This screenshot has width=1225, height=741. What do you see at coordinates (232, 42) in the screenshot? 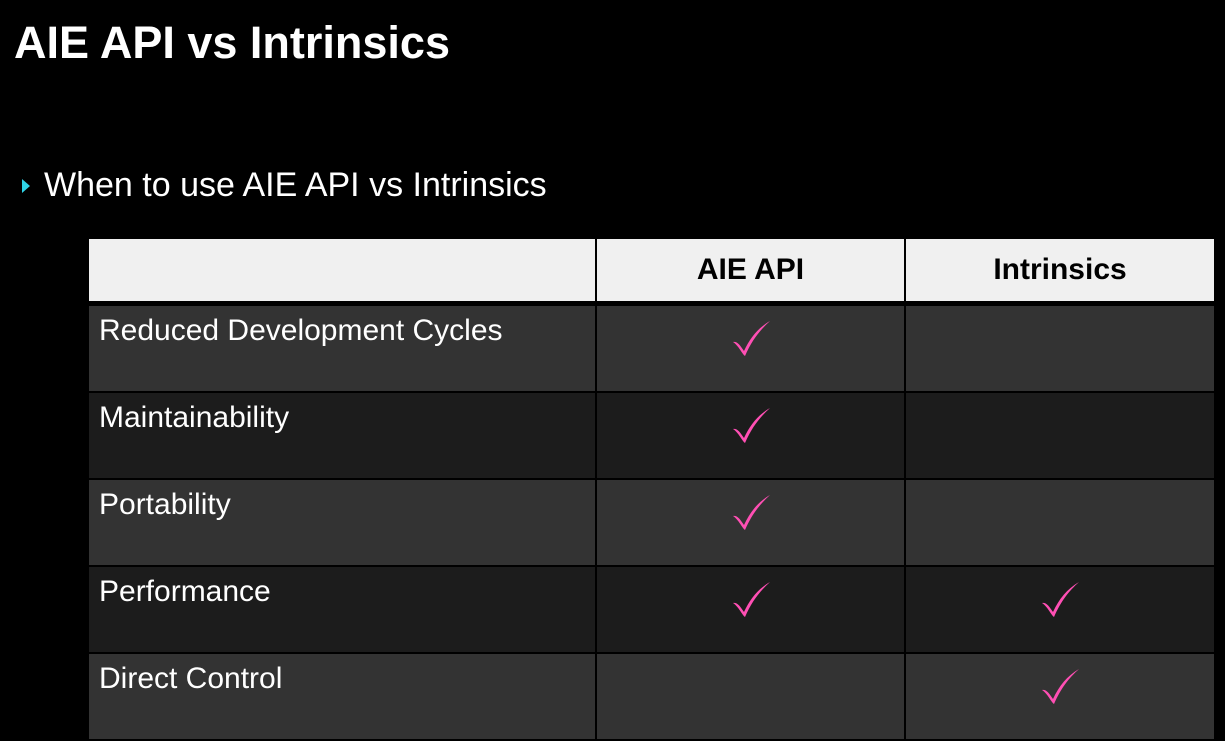
I see `slide-title: AIE API vs Intrinsics` at bounding box center [232, 42].